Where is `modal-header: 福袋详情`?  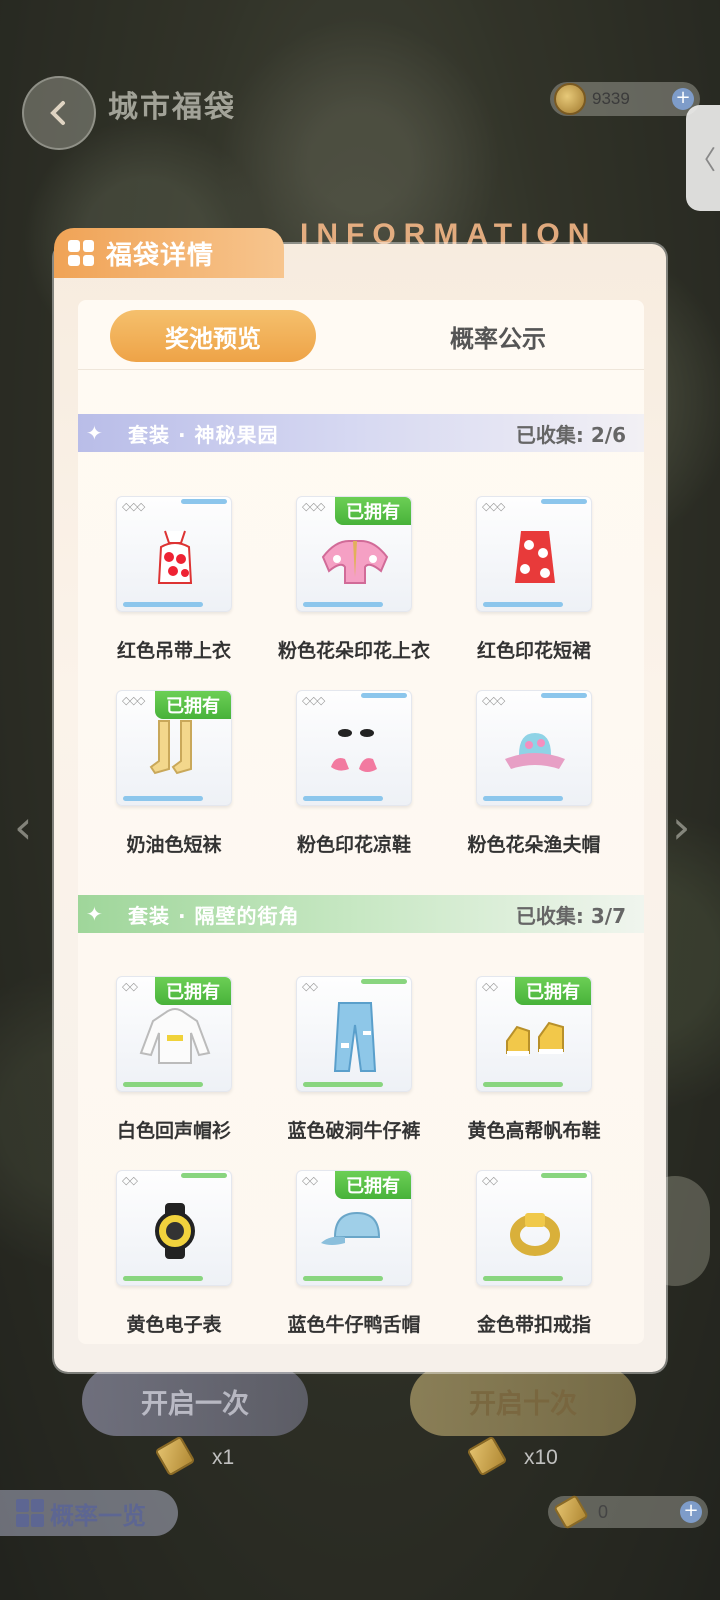 modal-header: 福袋详情 is located at coordinates (169, 253).